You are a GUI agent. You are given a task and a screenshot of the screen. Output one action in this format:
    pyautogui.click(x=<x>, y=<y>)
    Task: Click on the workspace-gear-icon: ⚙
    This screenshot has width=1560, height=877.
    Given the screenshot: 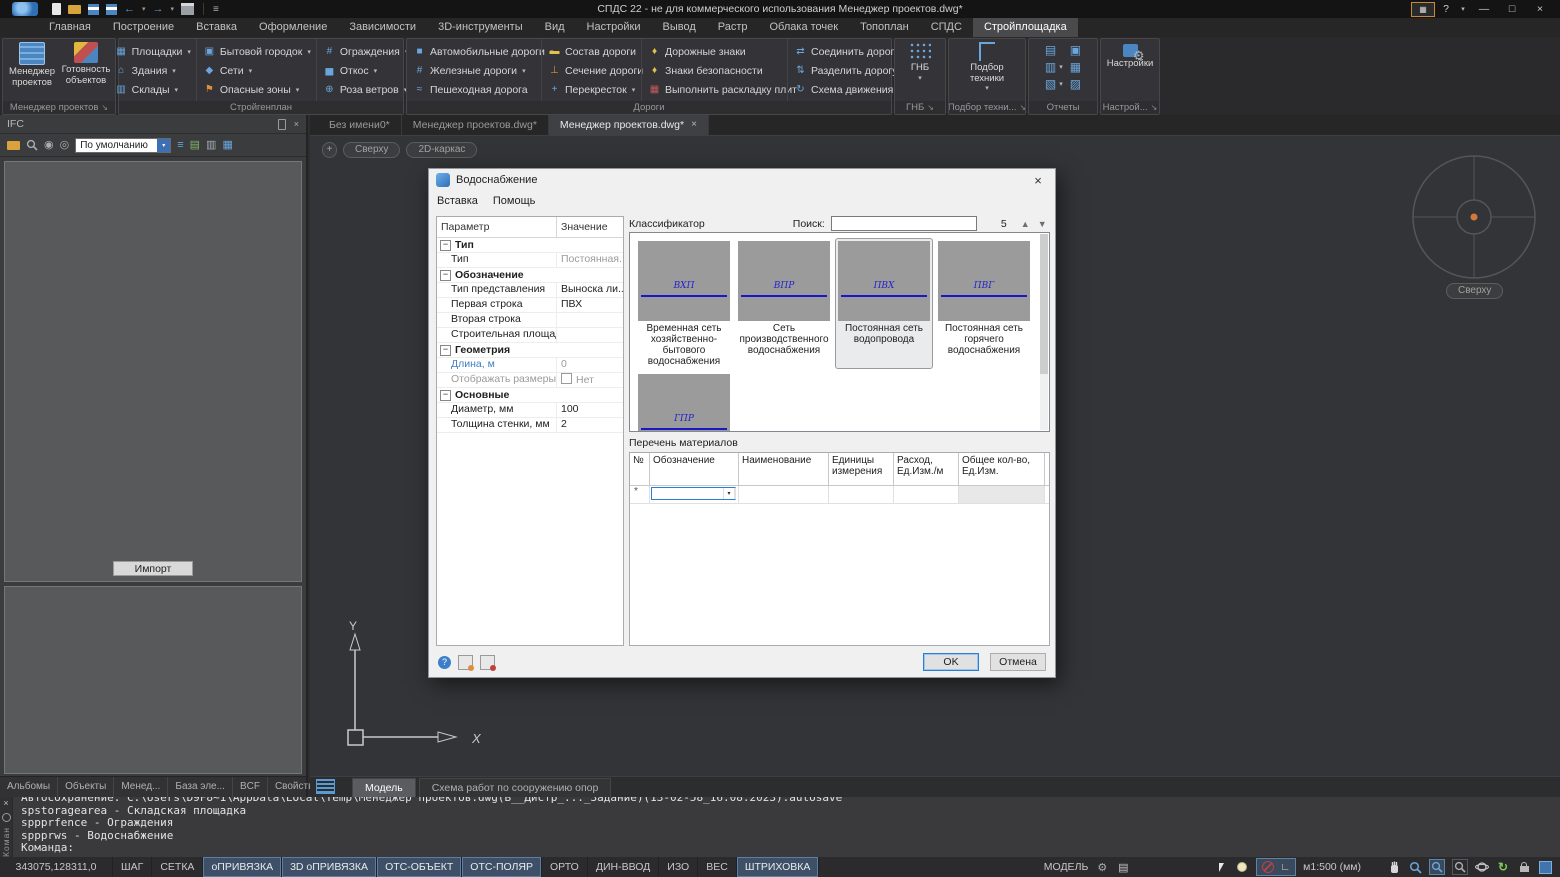 What is the action you would take?
    pyautogui.click(x=1102, y=867)
    